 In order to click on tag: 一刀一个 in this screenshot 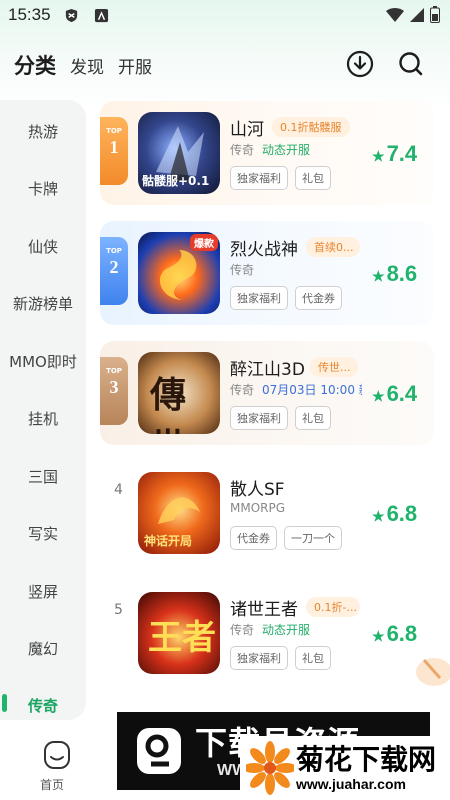, I will do `click(313, 538)`.